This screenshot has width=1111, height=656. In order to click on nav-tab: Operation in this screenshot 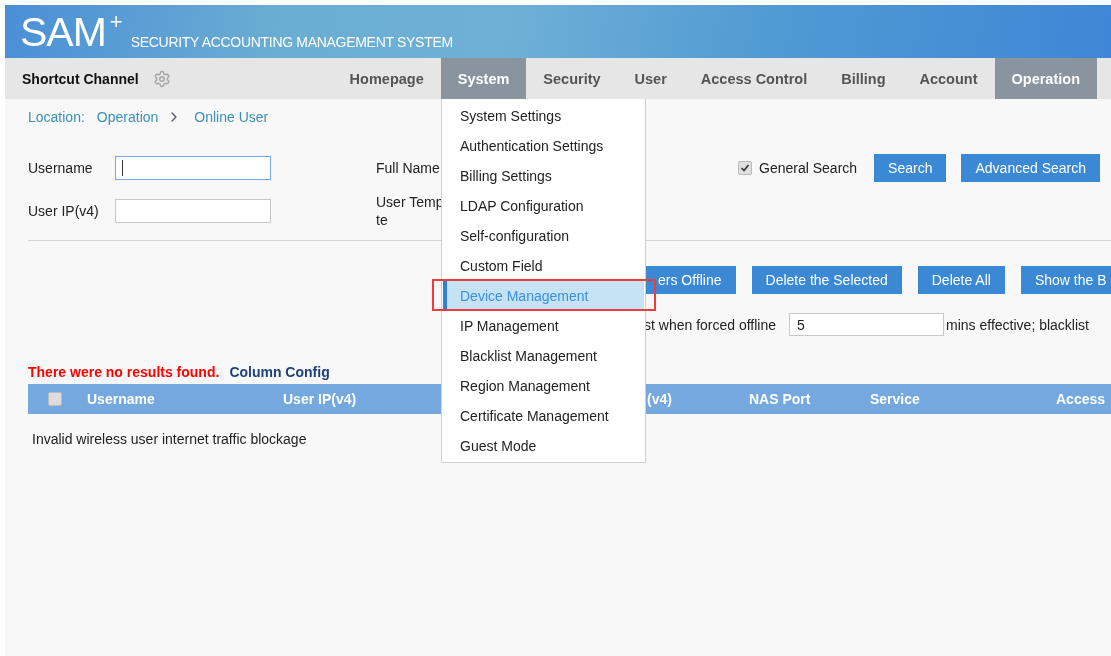, I will do `click(1045, 78)`.